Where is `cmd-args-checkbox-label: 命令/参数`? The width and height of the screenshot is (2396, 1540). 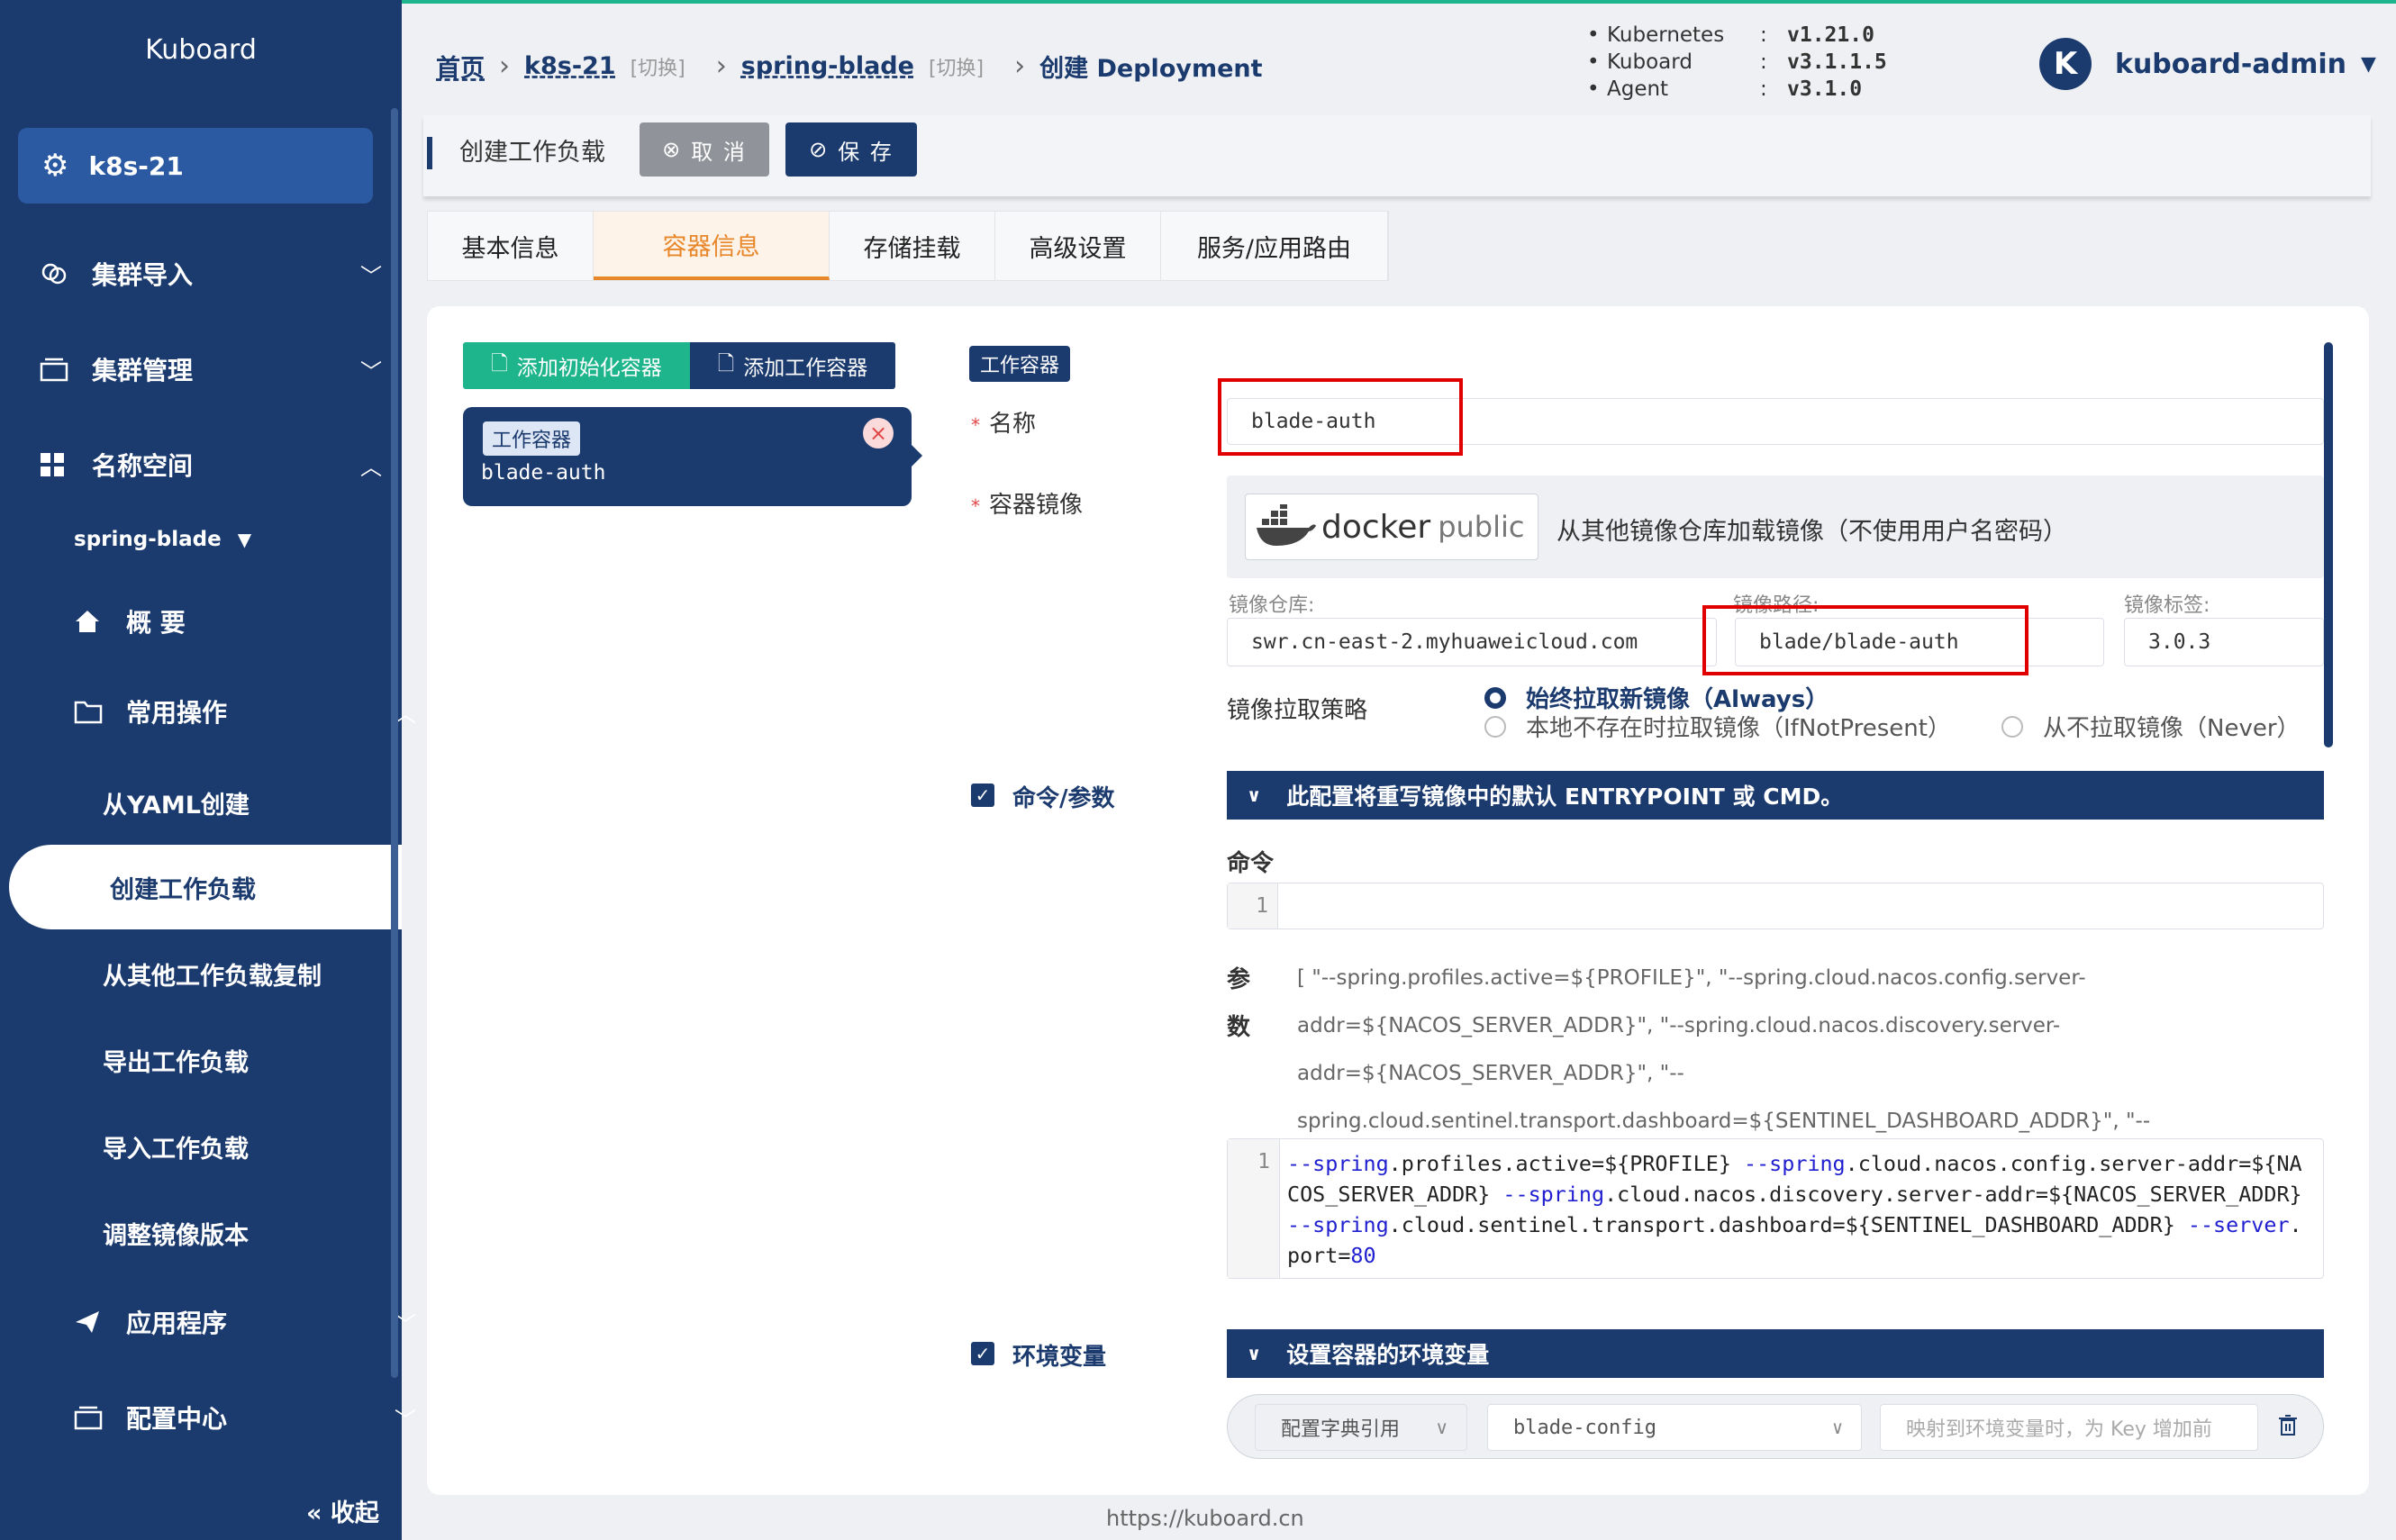 cmd-args-checkbox-label: 命令/参数 is located at coordinates (1063, 799).